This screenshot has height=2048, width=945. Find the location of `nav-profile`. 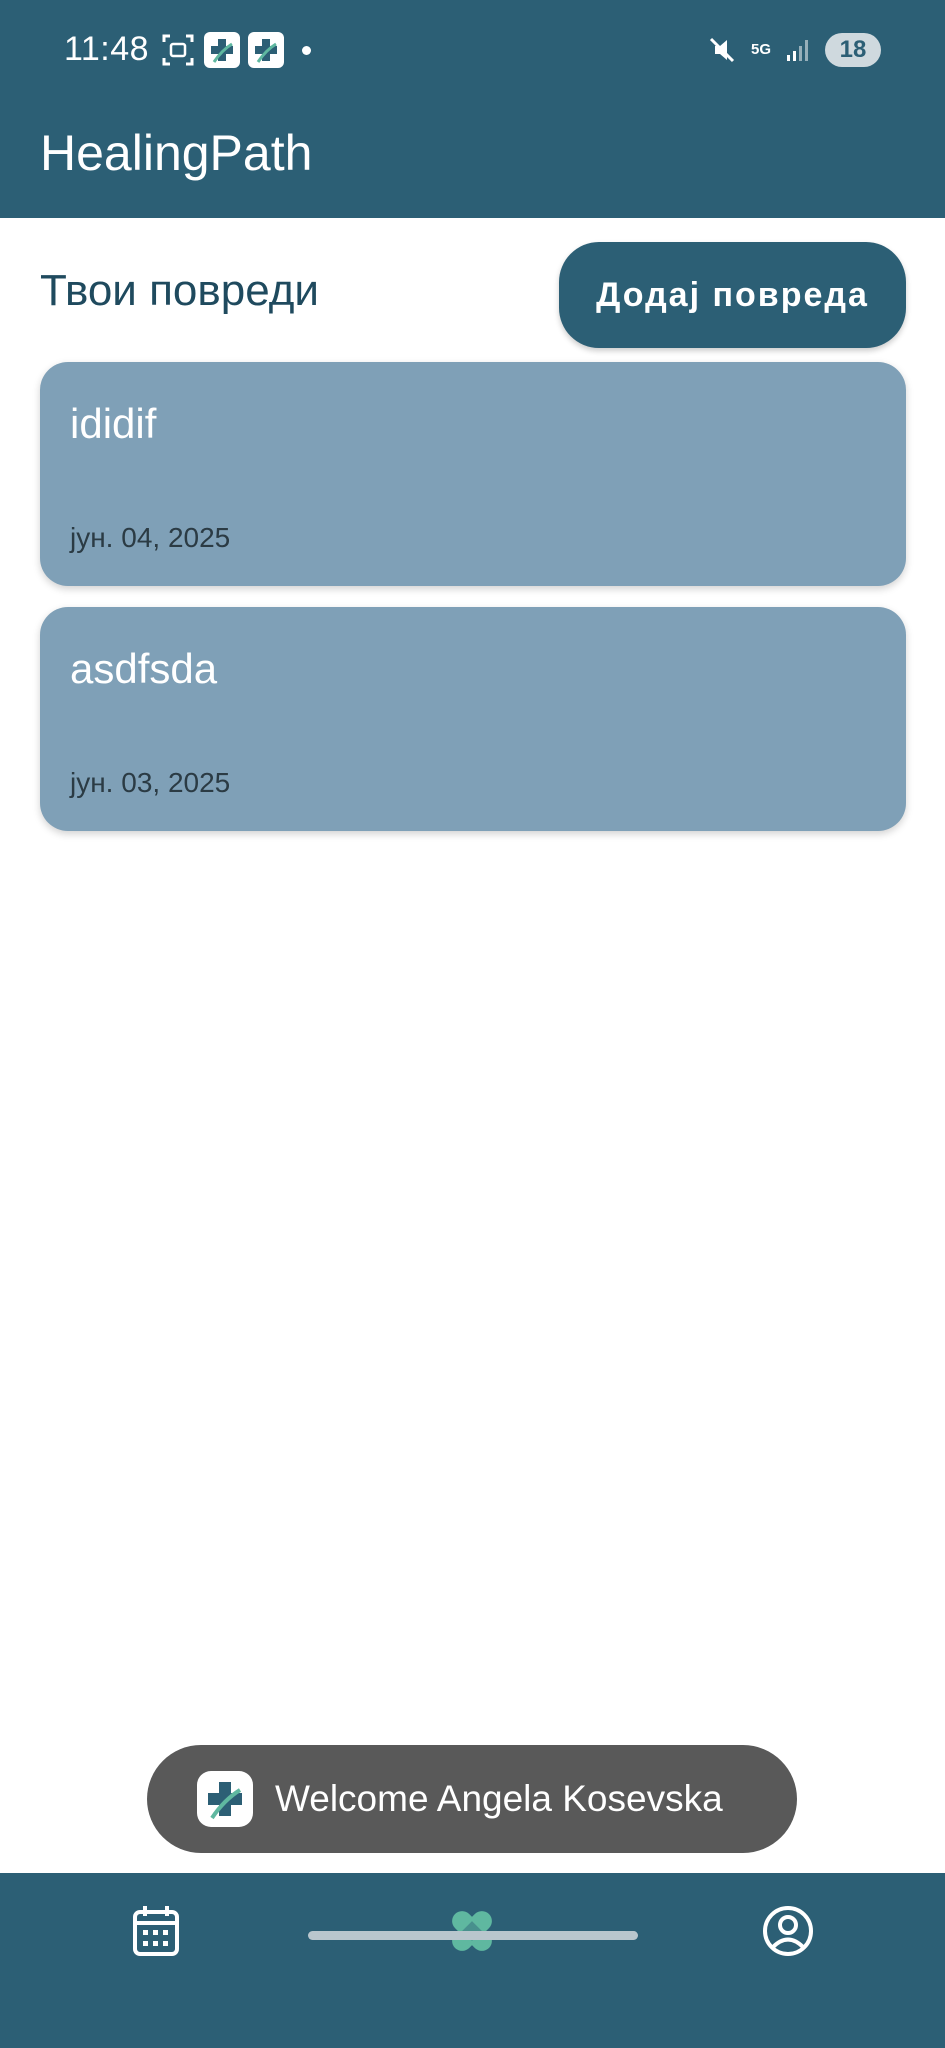

nav-profile is located at coordinates (788, 1933).